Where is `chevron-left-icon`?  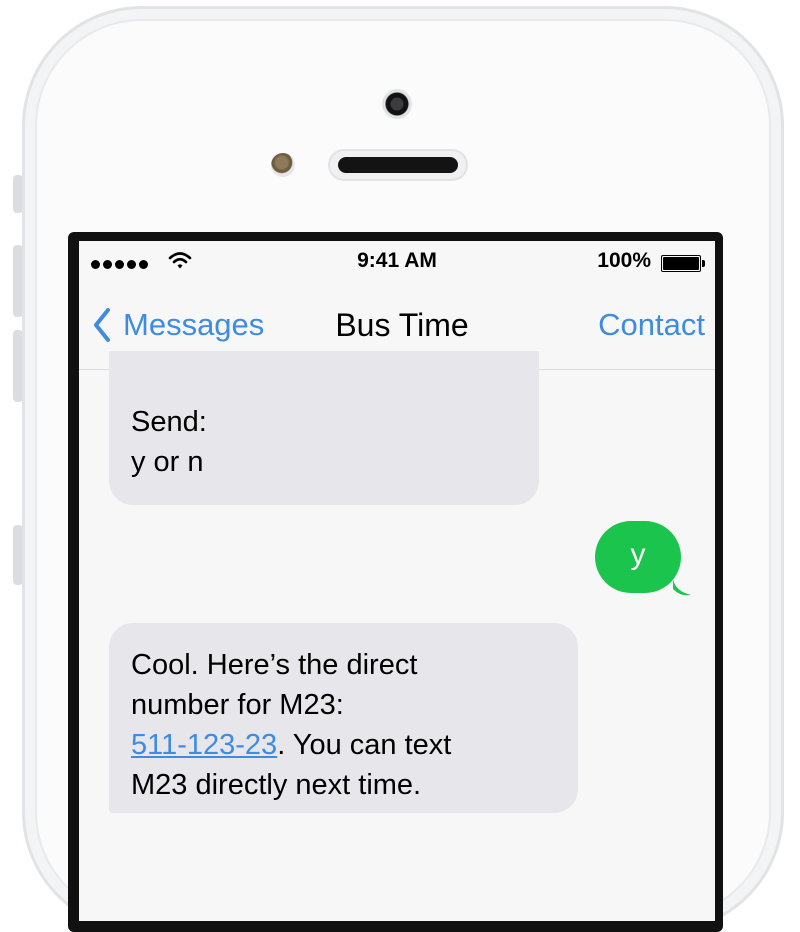 chevron-left-icon is located at coordinates (102, 325).